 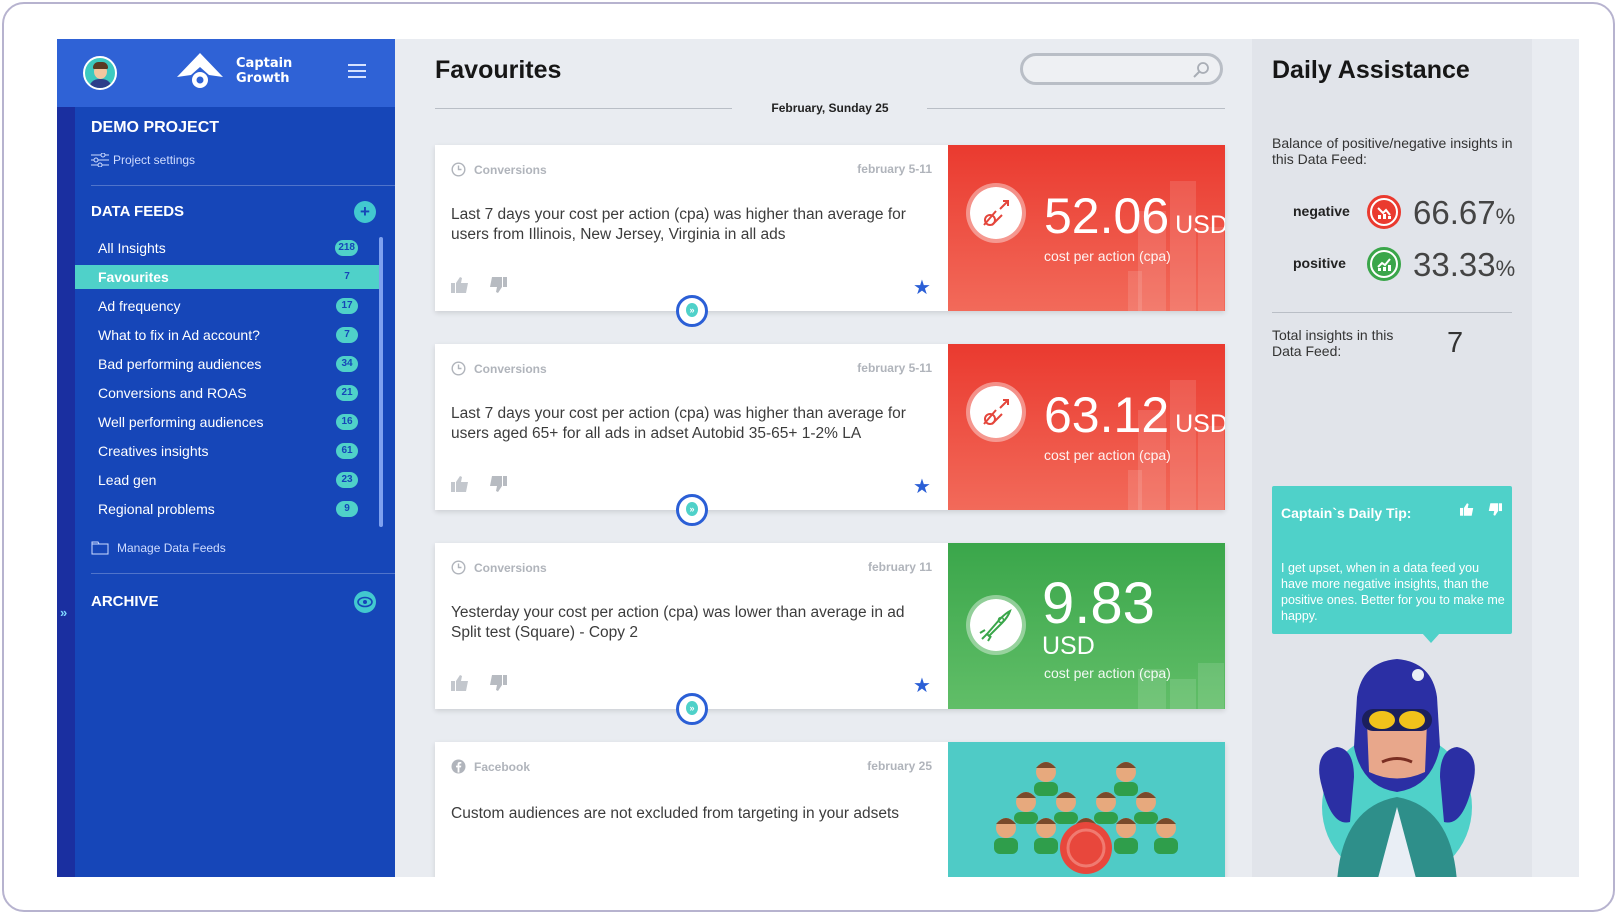 I want to click on sidebar-collapse-strip: », so click(x=66, y=492).